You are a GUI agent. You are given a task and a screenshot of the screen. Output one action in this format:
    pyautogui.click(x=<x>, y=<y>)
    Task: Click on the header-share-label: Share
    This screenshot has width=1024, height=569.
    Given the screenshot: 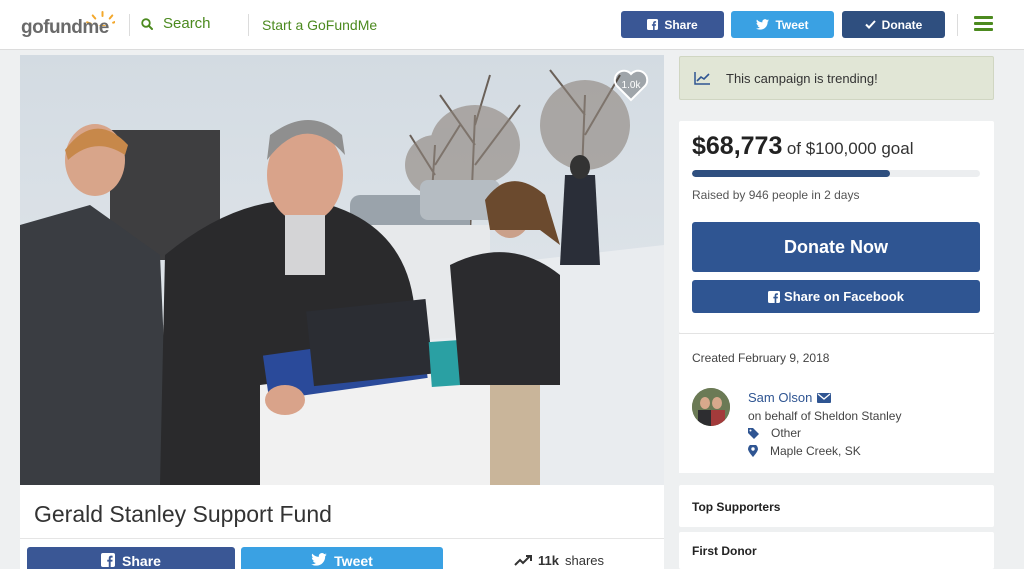 What is the action you would take?
    pyautogui.click(x=681, y=24)
    